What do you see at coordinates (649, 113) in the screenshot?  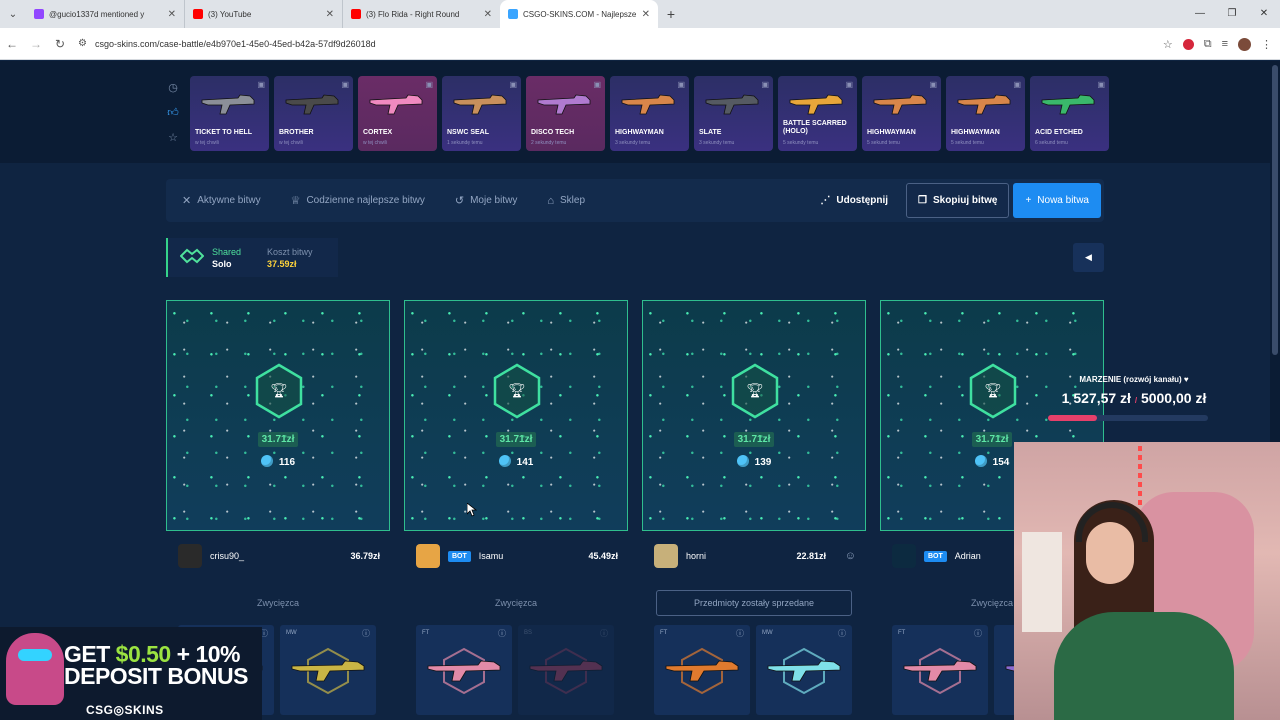 I see `live-drop-card: ▣ HIGHWAYMAN 3 sekundy temu` at bounding box center [649, 113].